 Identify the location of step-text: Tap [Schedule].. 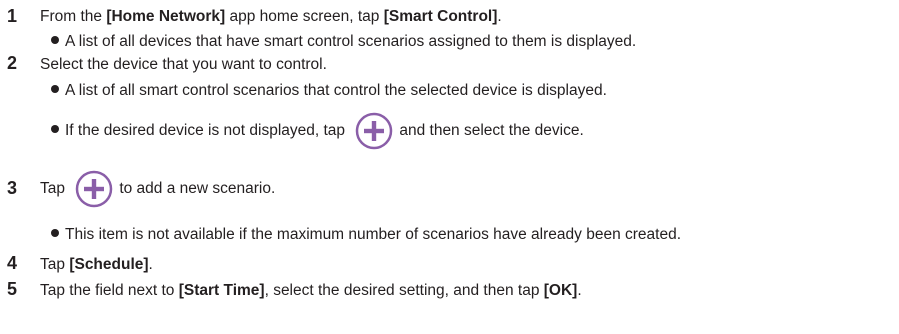
(96, 264).